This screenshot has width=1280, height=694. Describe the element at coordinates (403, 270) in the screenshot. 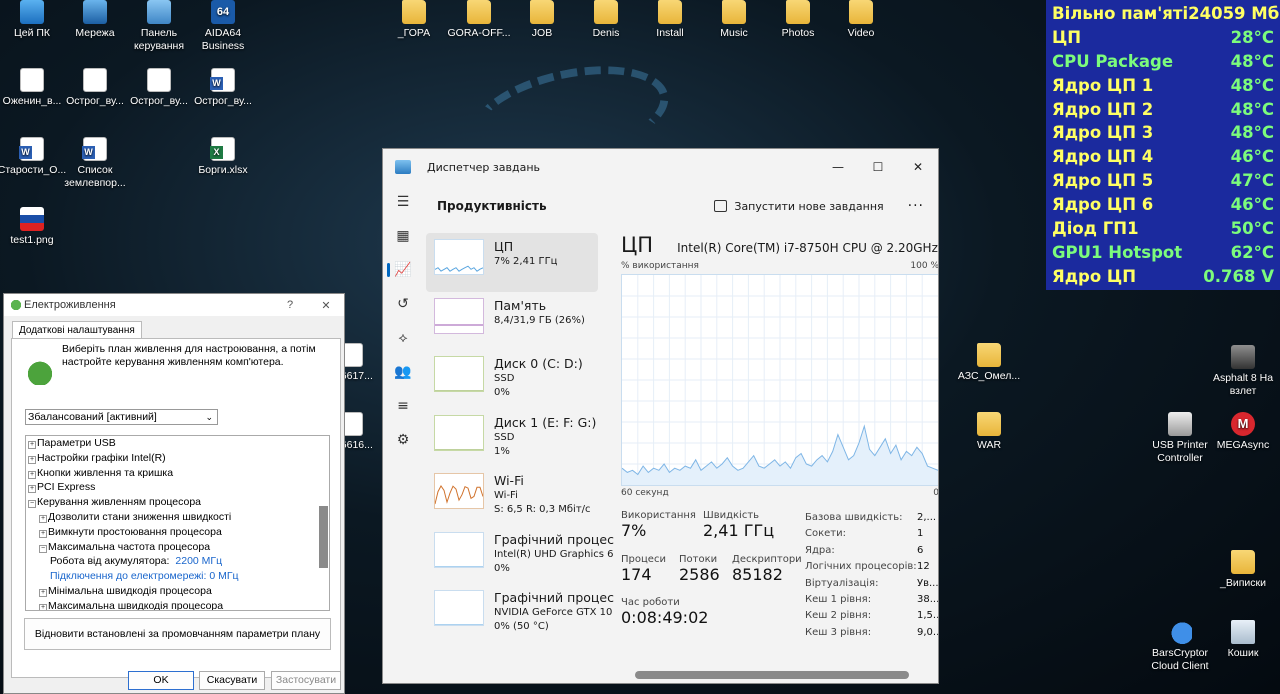

I see `performance-icon: 📈` at that location.